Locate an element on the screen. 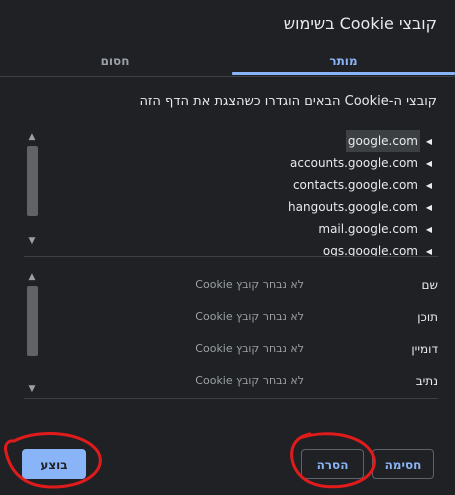  tree-item-accounts-google-com: accounts.google.com ◀ is located at coordinates (361, 163).